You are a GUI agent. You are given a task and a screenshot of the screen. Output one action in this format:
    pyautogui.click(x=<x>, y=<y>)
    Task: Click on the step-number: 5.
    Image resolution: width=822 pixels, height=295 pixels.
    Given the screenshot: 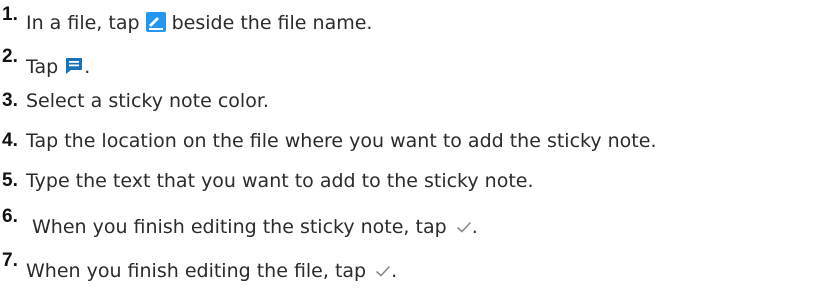 What is the action you would take?
    pyautogui.click(x=10, y=180)
    